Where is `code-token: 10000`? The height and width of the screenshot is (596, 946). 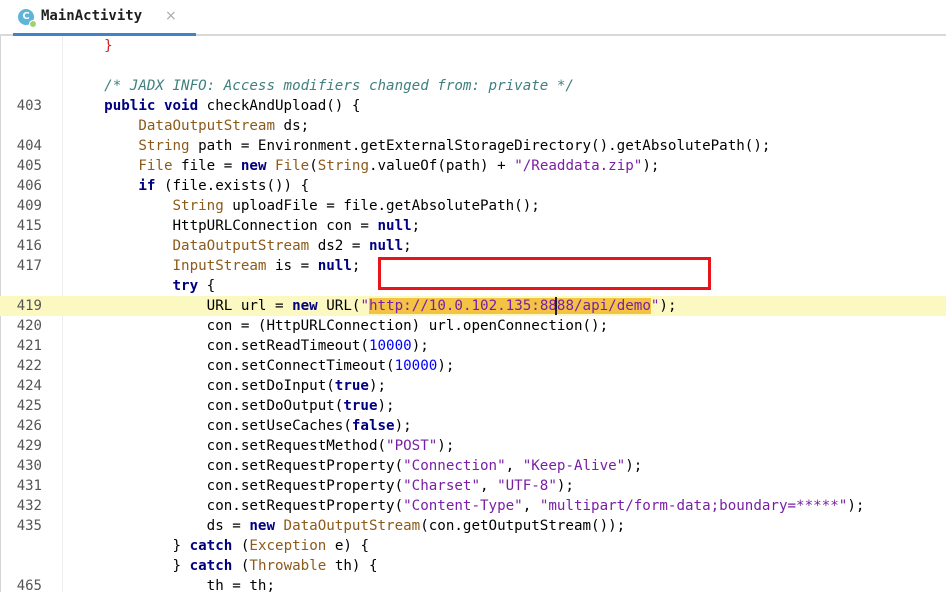
code-token: 10000 is located at coordinates (416, 366).